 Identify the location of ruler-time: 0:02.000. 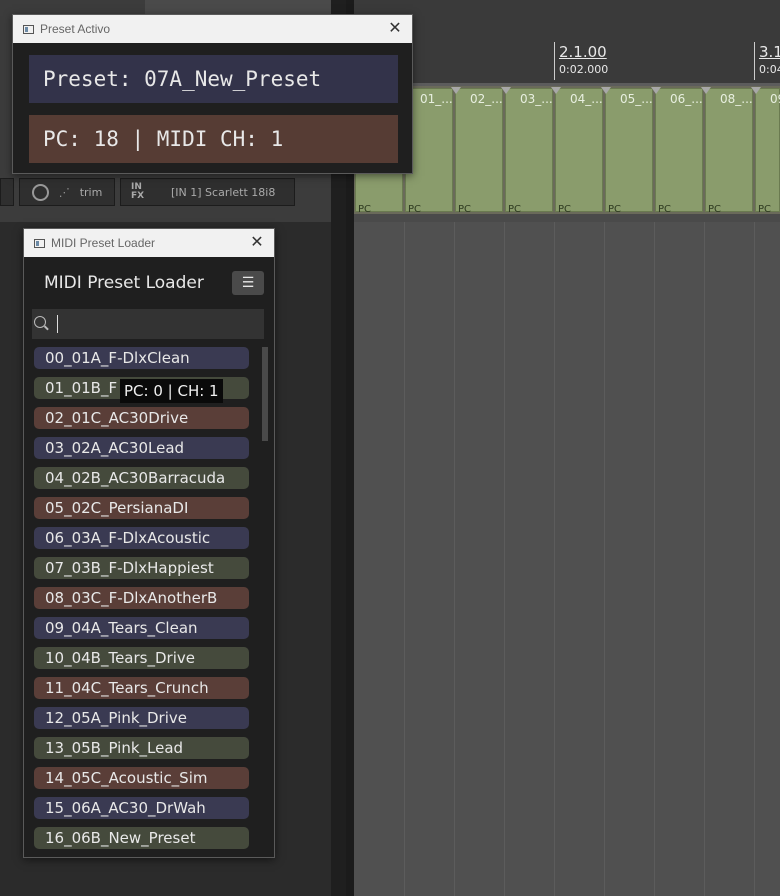
(584, 69).